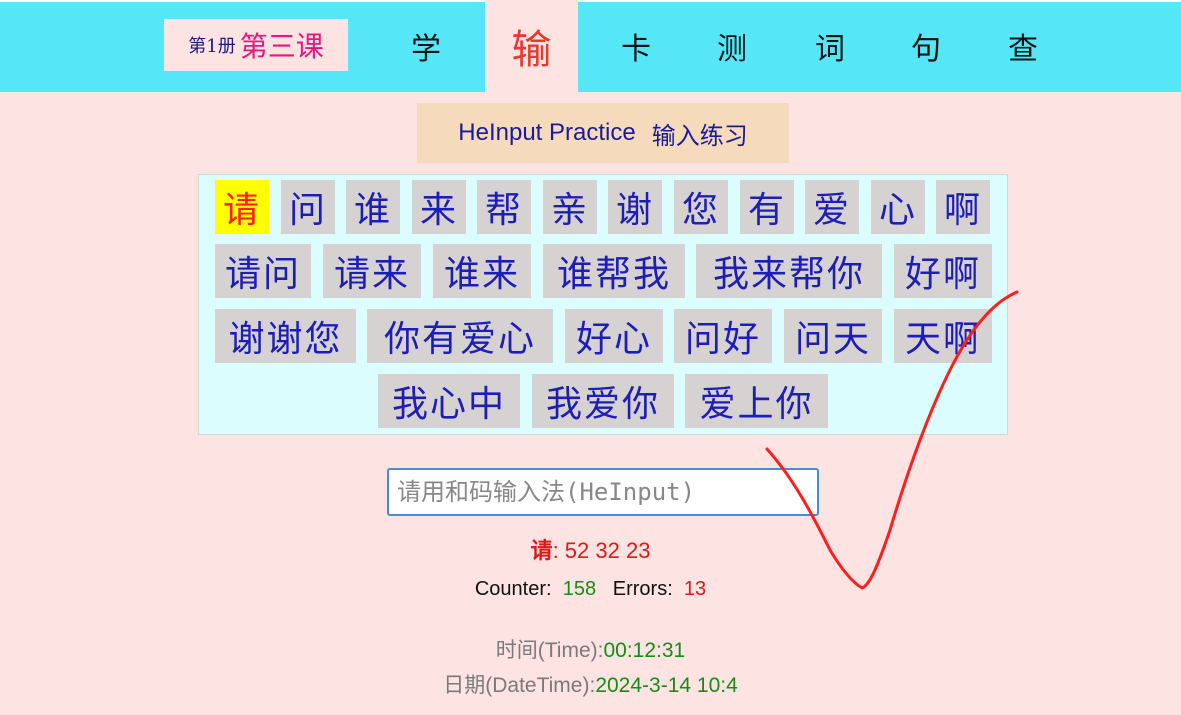 The width and height of the screenshot is (1181, 715). Describe the element at coordinates (732, 46) in the screenshot. I see `tab-test: 测` at that location.